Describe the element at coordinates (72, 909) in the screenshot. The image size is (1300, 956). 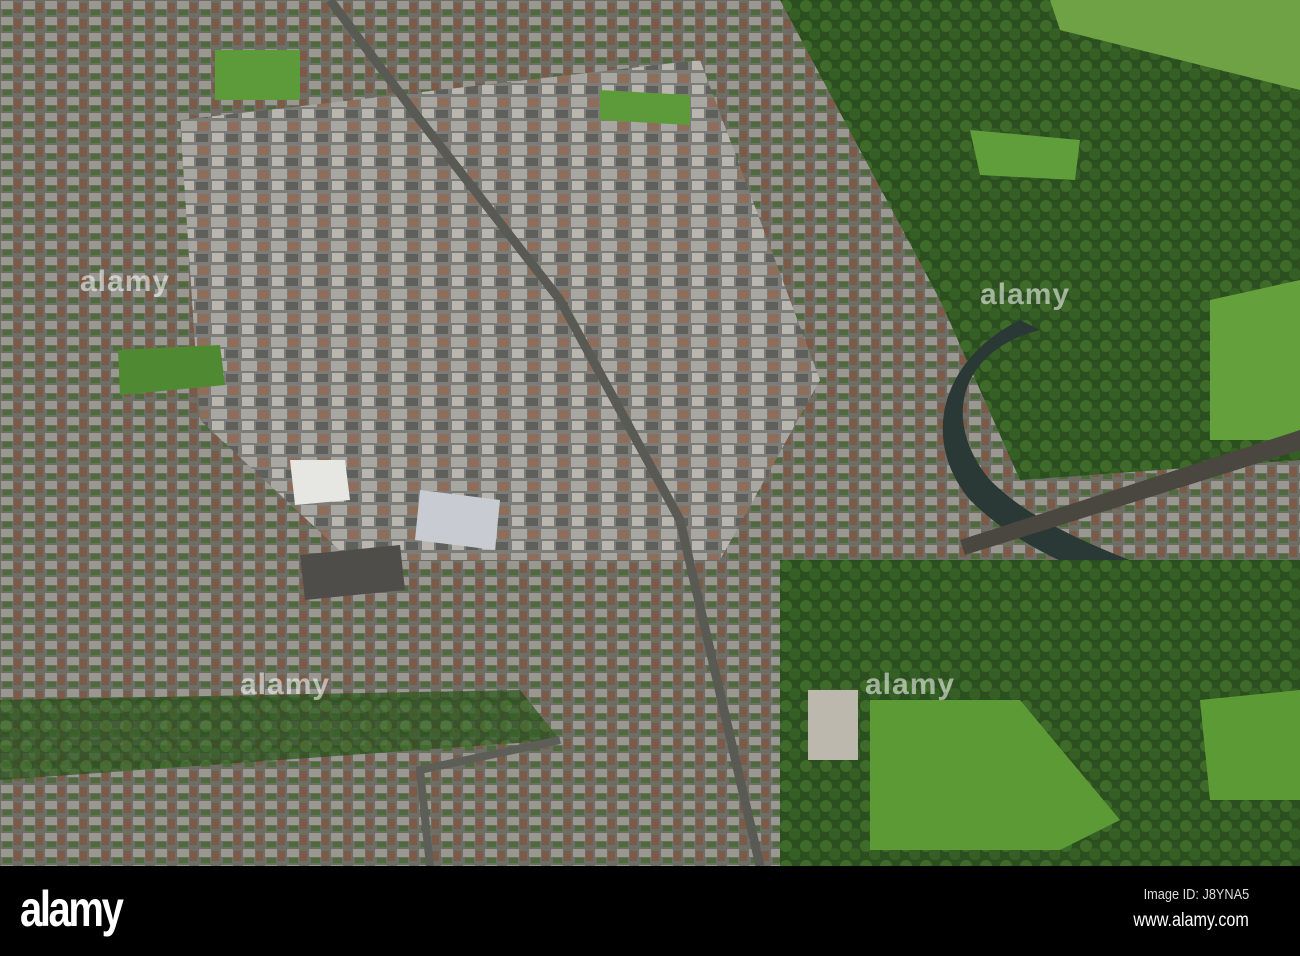
I see `alamy-logo: alamy` at that location.